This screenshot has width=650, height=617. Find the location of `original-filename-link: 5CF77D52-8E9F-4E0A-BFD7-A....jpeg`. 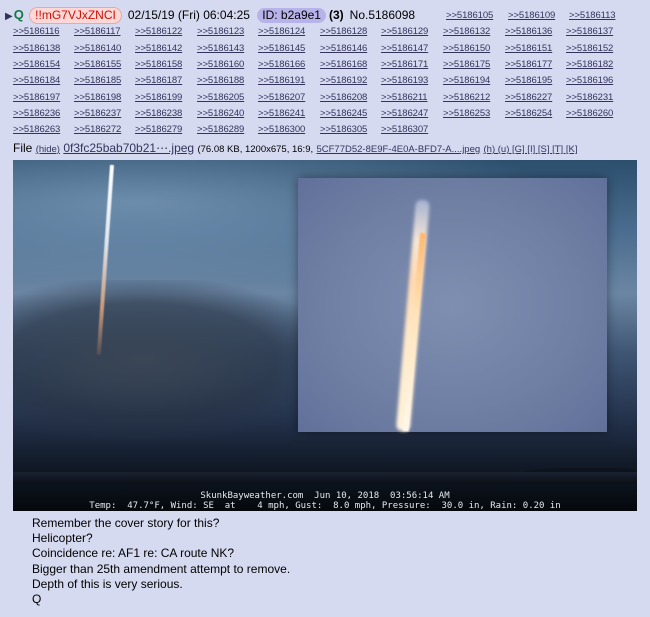

original-filename-link: 5CF77D52-8E9F-4E0A-BFD7-A....jpeg is located at coordinates (398, 149).